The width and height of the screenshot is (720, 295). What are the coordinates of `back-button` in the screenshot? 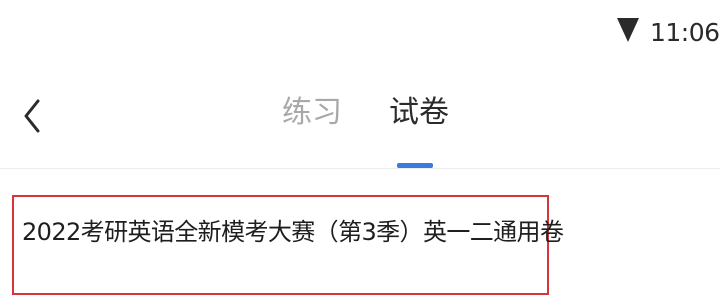 It's located at (32, 116).